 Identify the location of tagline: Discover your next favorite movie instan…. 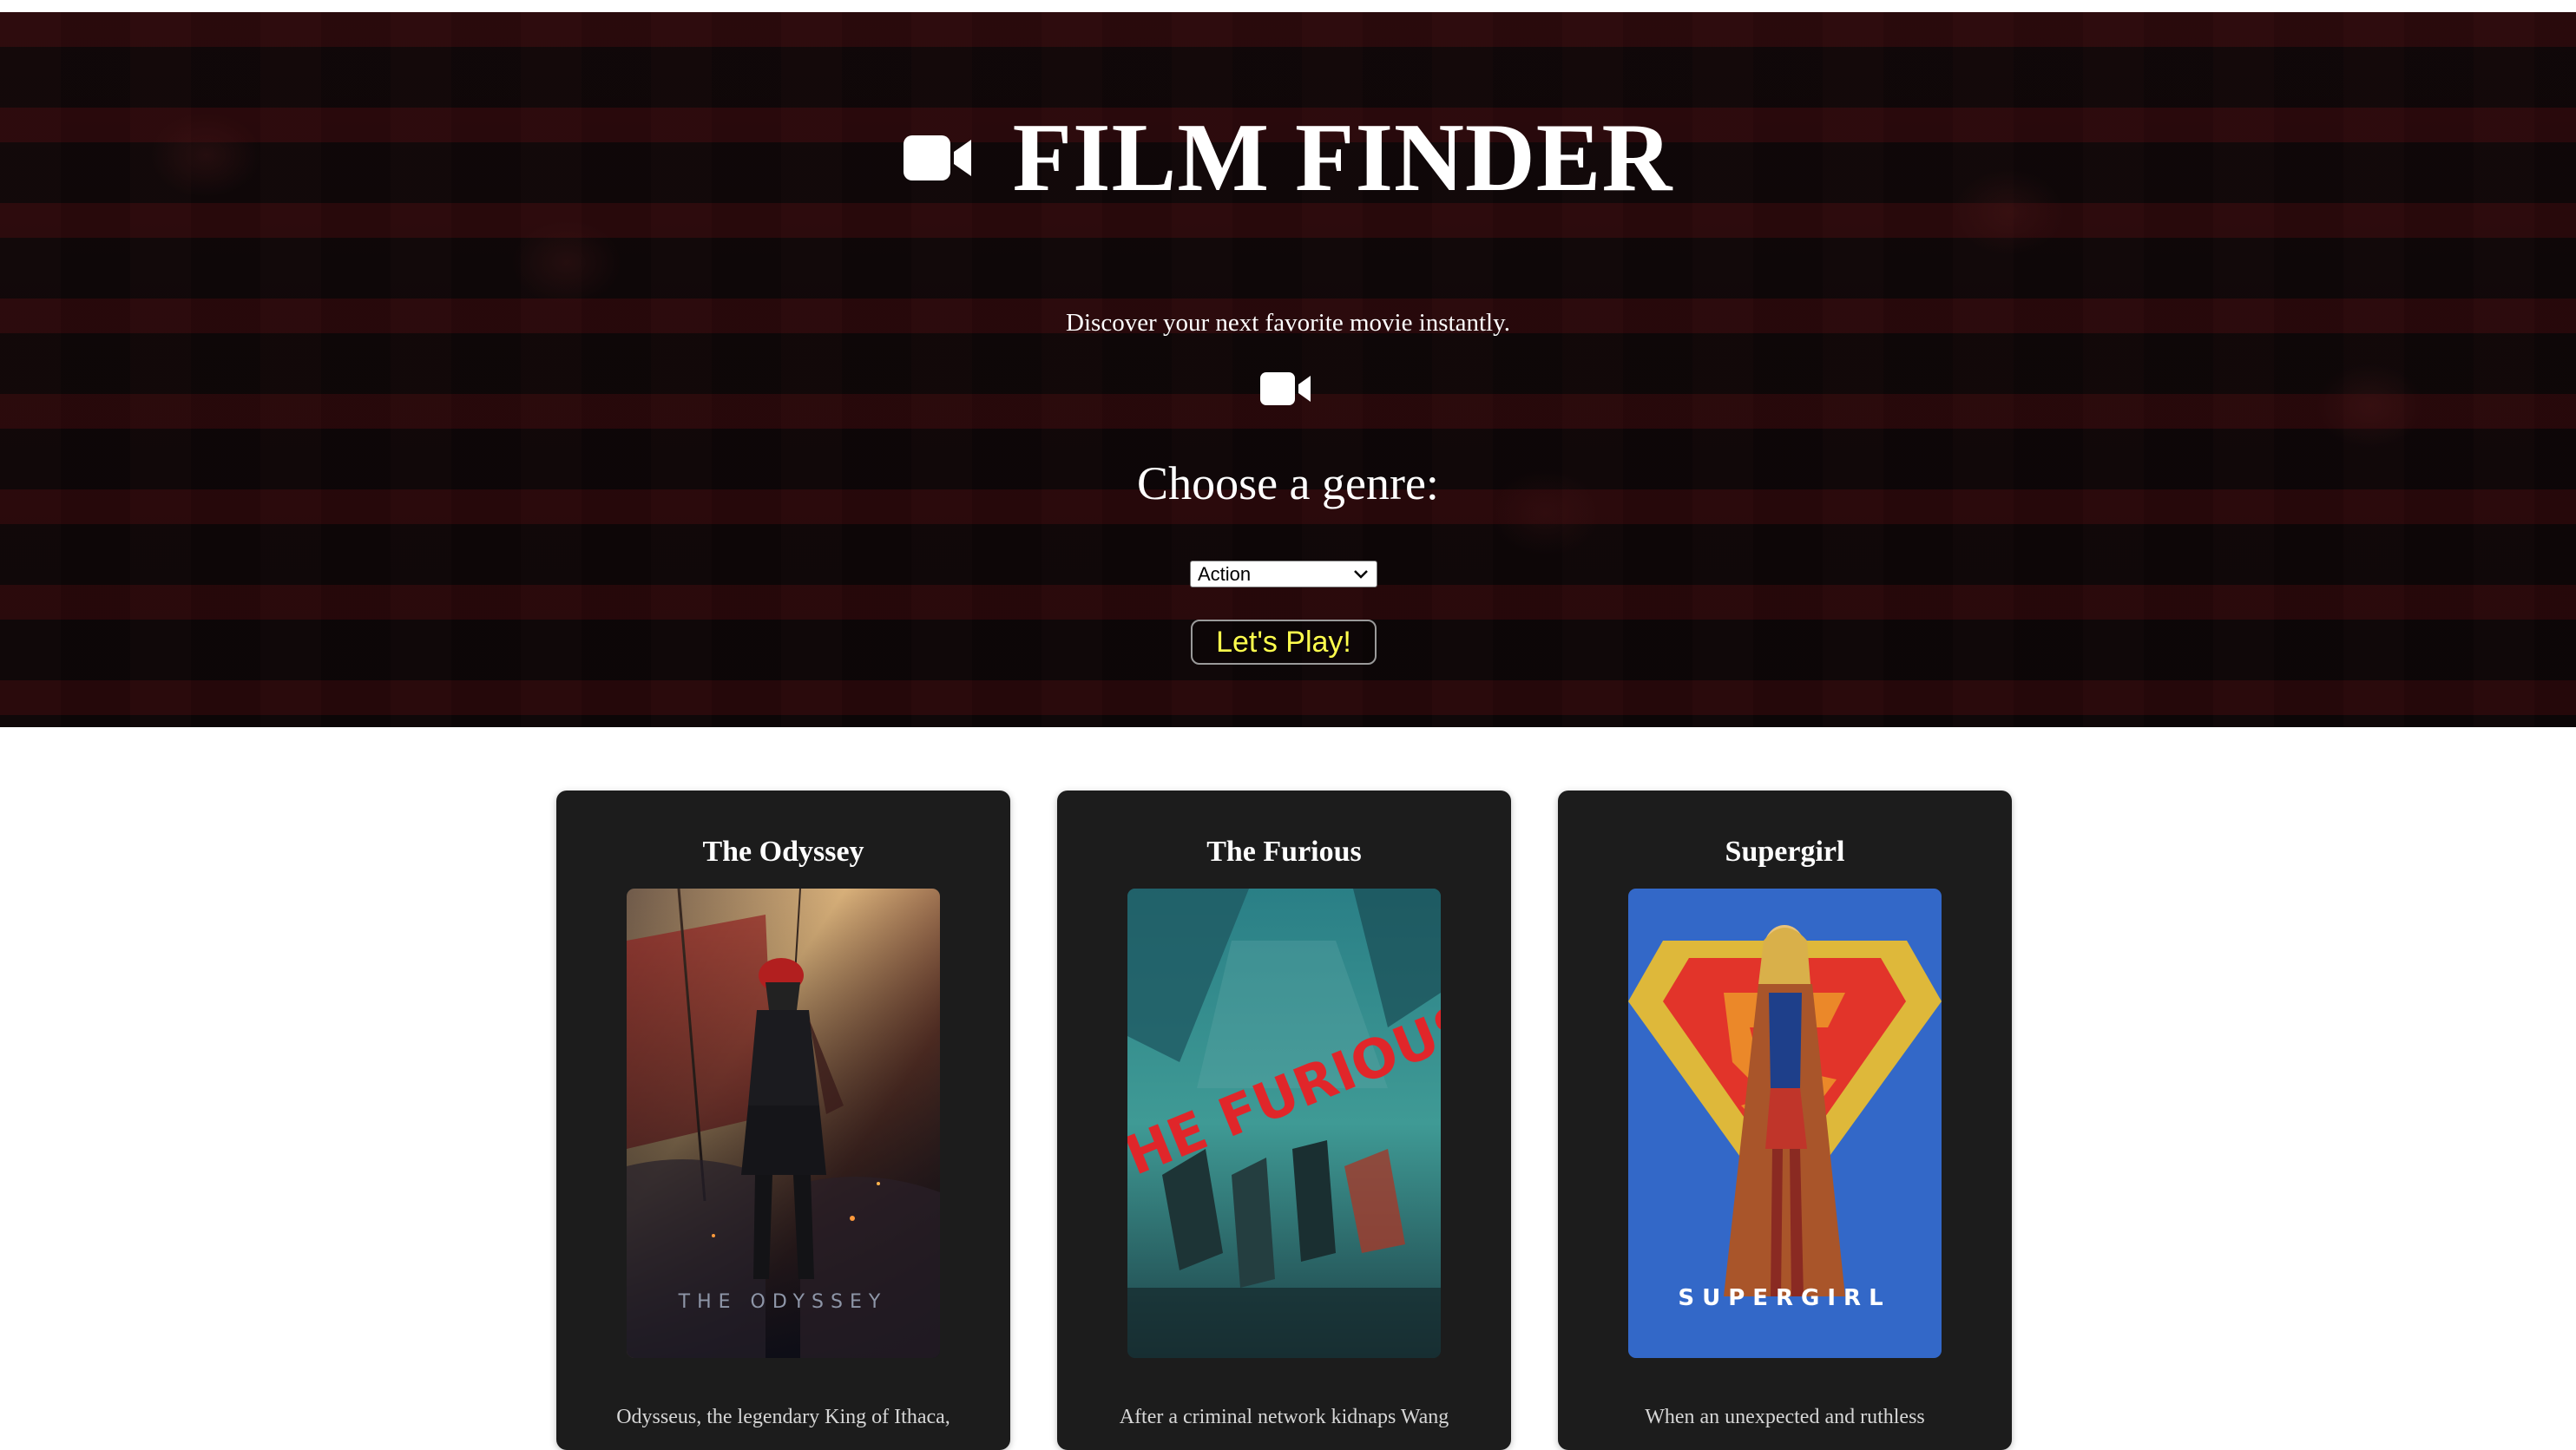
(1288, 323).